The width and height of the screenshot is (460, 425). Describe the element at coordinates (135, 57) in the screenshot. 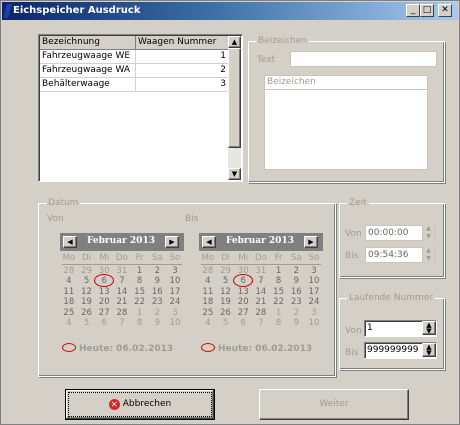

I see `table-row: Fahrzeugwaage WE 1` at that location.